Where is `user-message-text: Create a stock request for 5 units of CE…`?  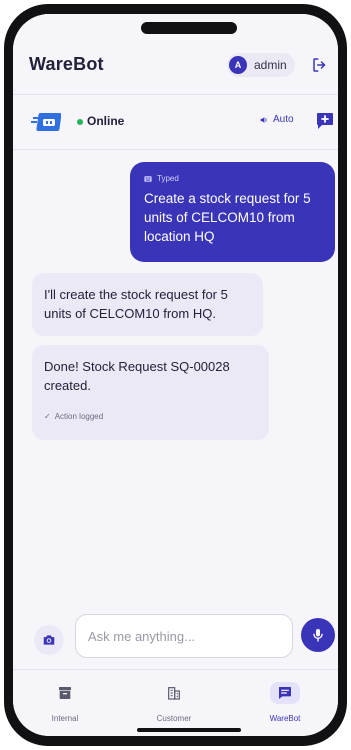 user-message-text: Create a stock request for 5 units of CE… is located at coordinates (227, 217).